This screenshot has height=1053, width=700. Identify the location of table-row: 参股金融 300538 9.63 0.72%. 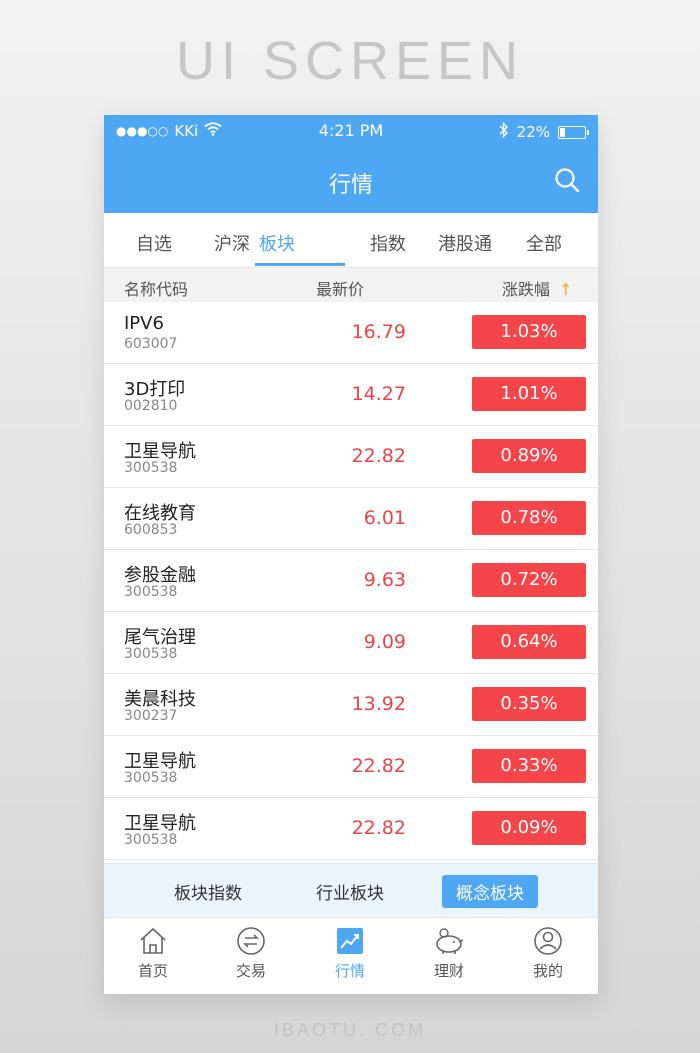
(351, 581).